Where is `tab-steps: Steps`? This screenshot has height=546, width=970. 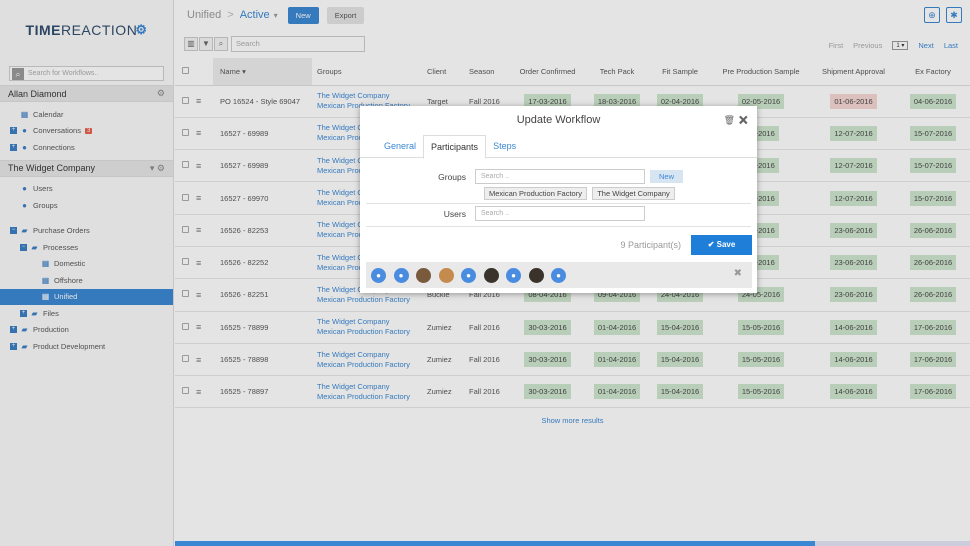 tab-steps: Steps is located at coordinates (504, 146).